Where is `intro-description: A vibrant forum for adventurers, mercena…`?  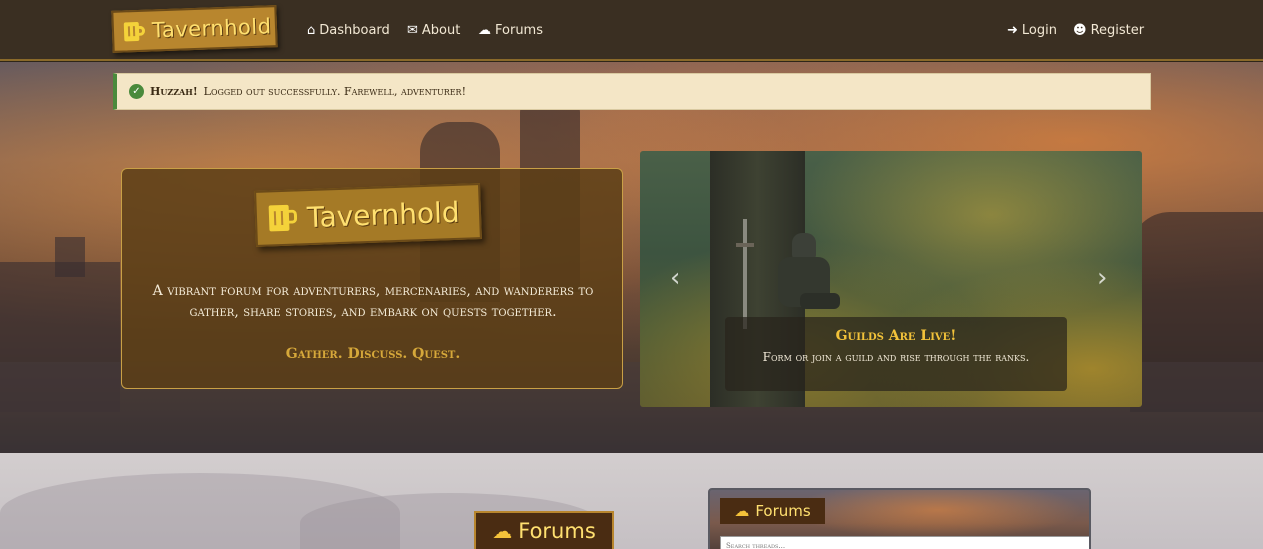 intro-description: A vibrant forum for adventurers, mercena… is located at coordinates (373, 301).